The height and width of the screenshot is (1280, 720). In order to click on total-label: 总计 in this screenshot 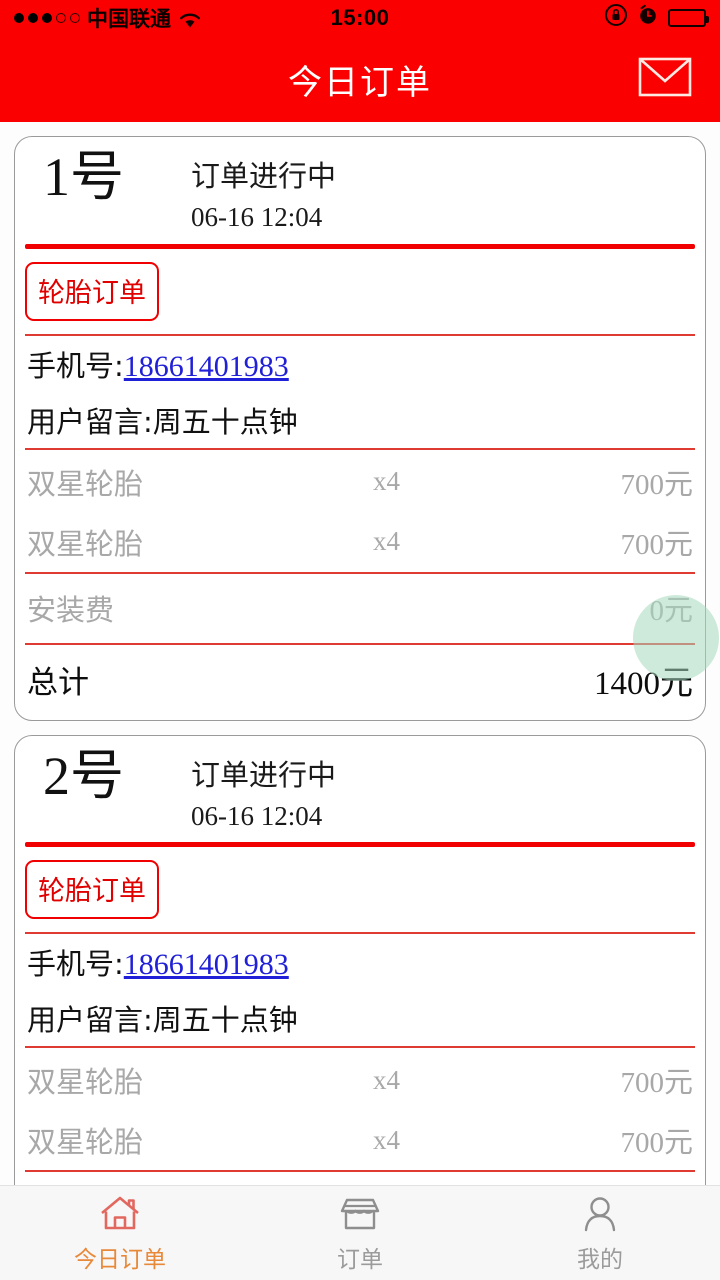, I will do `click(58, 683)`.